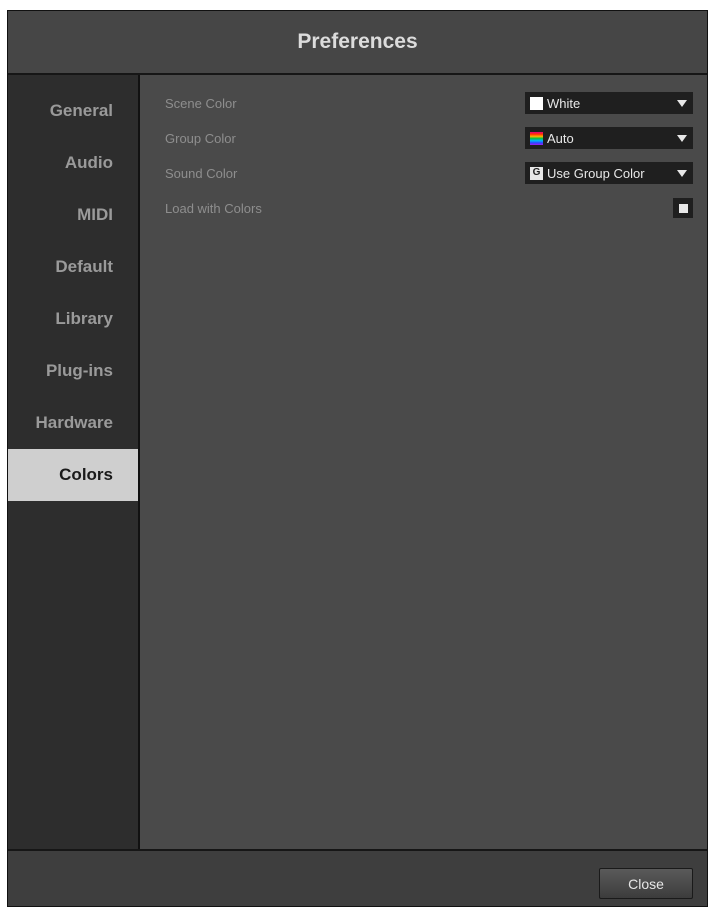 The width and height of the screenshot is (715, 915). What do you see at coordinates (201, 103) in the screenshot?
I see `scene-color-label: Scene Color` at bounding box center [201, 103].